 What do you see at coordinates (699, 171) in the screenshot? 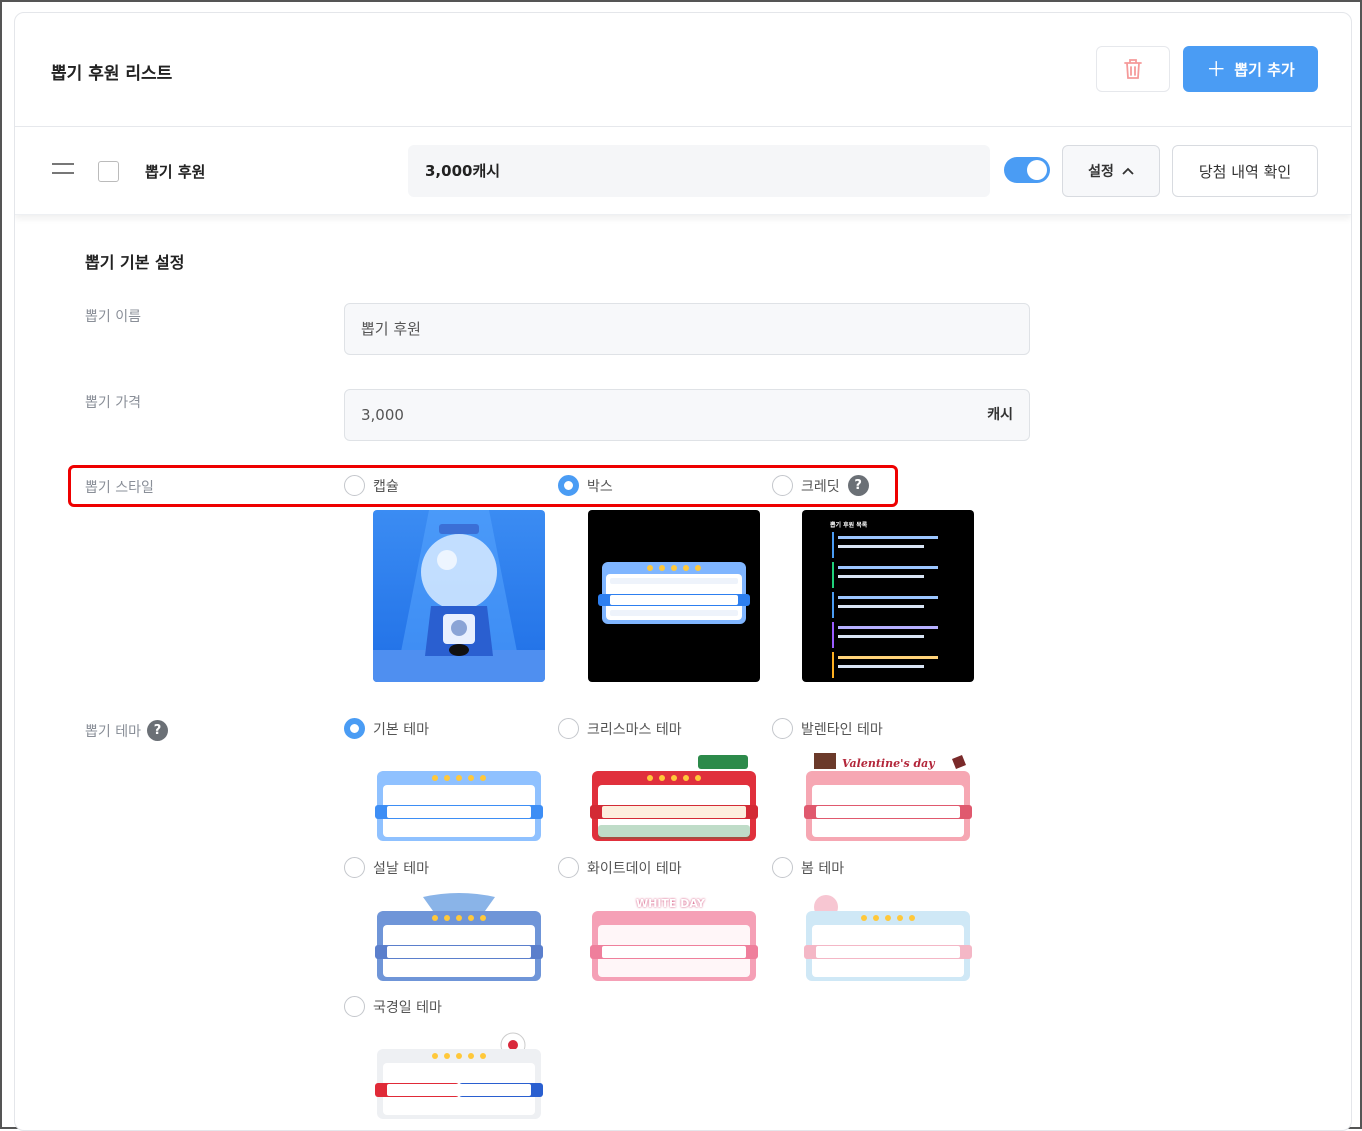
I see `row-price: 3,000캐시` at bounding box center [699, 171].